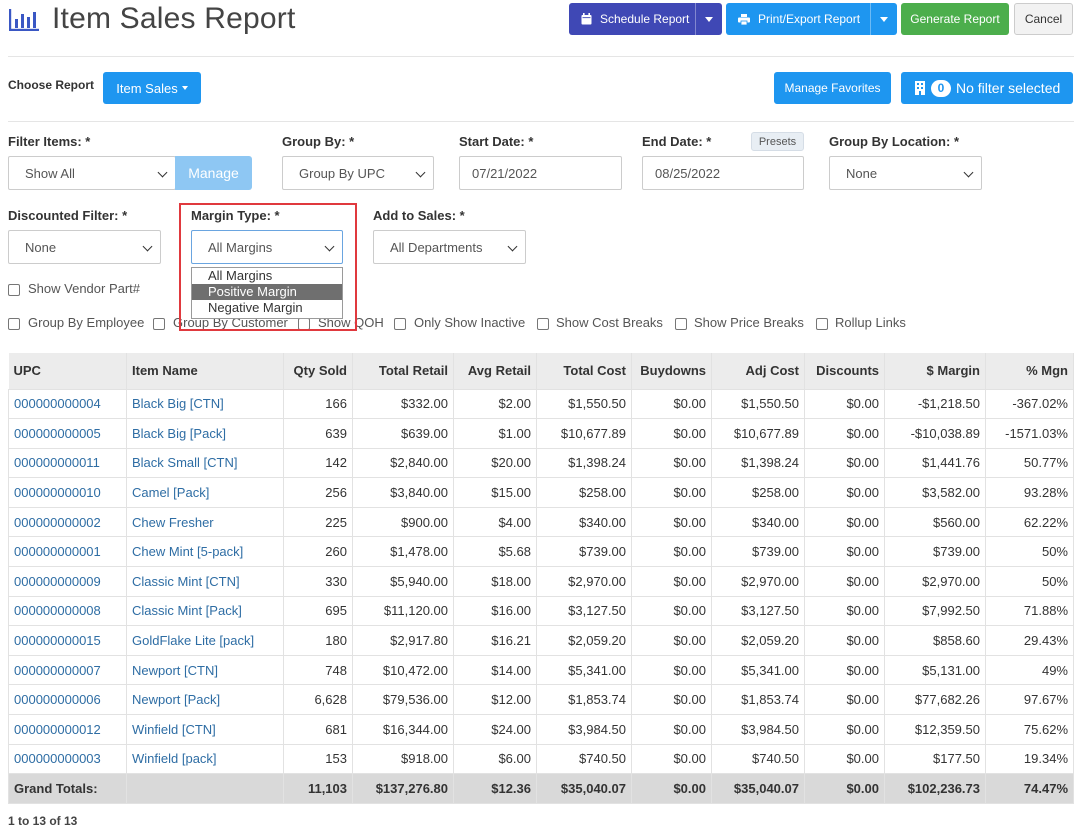 This screenshot has height=832, width=1082. I want to click on column-header: Item Name, so click(205, 371).